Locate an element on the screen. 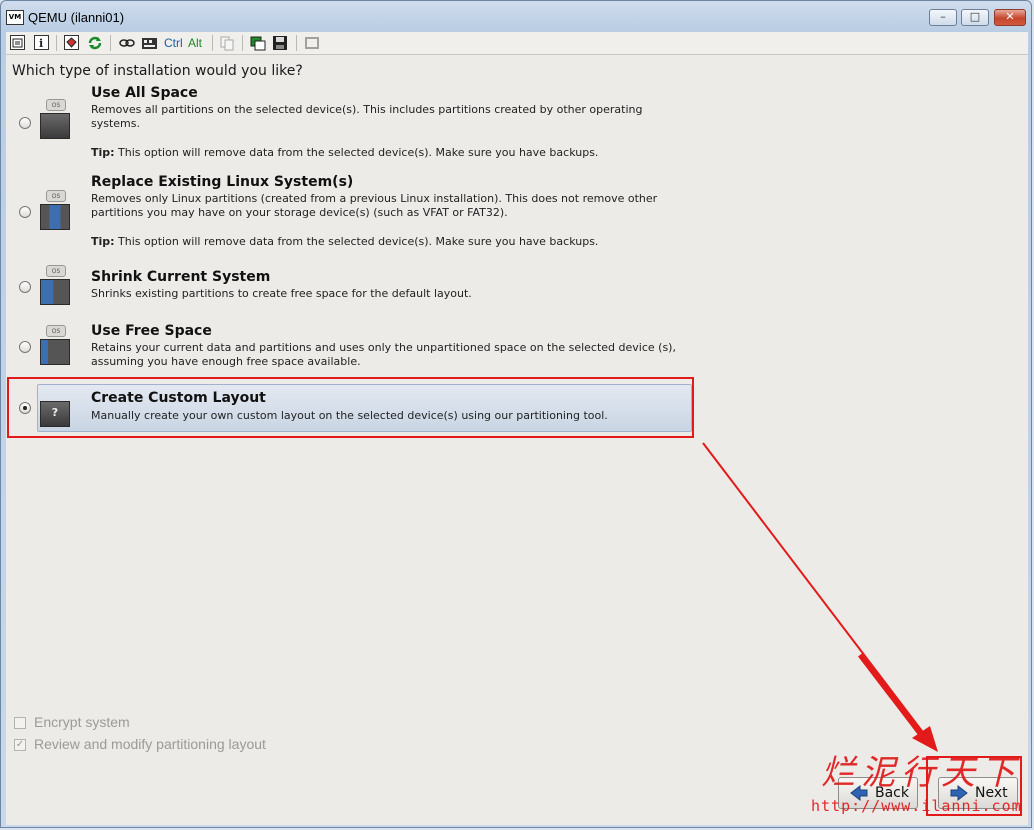  radio-shrink-system is located at coordinates (25, 287).